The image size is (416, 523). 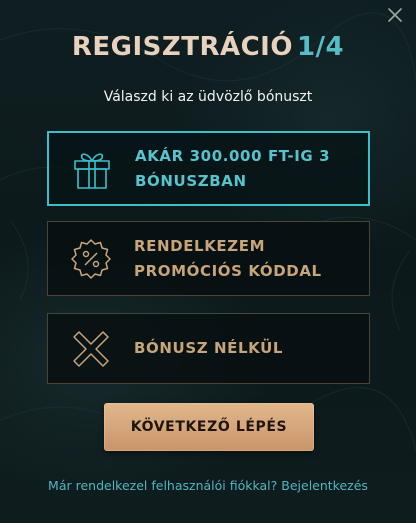 What do you see at coordinates (91, 259) in the screenshot?
I see `percent-badge-icon` at bounding box center [91, 259].